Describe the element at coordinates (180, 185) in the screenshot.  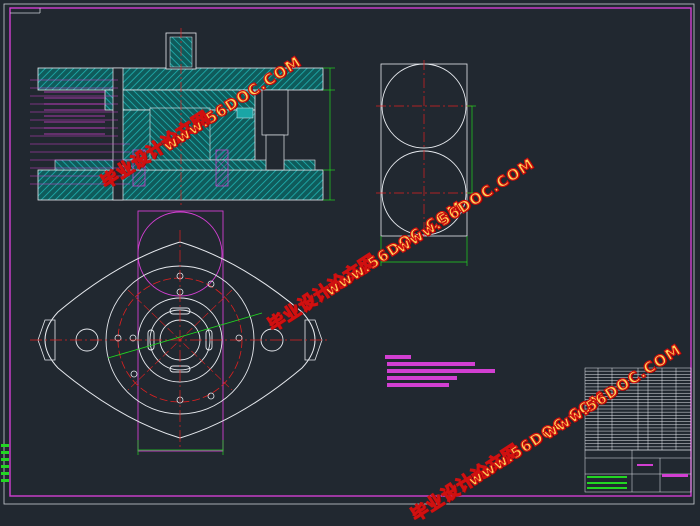
I see `lower-die-plate` at that location.